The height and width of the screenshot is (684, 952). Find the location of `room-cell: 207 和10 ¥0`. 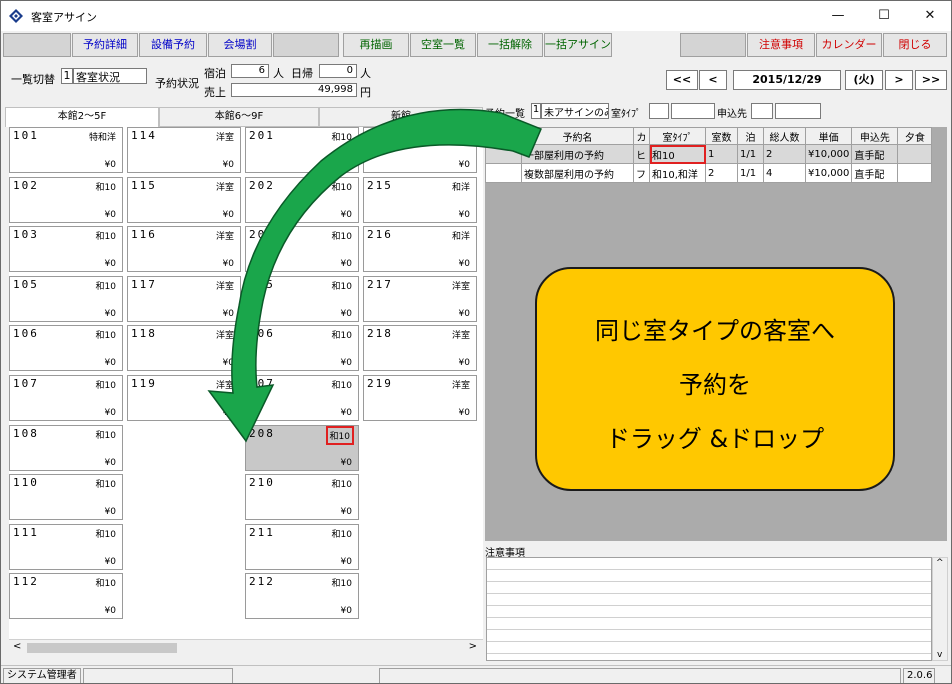

room-cell: 207 和10 ¥0 is located at coordinates (302, 398).